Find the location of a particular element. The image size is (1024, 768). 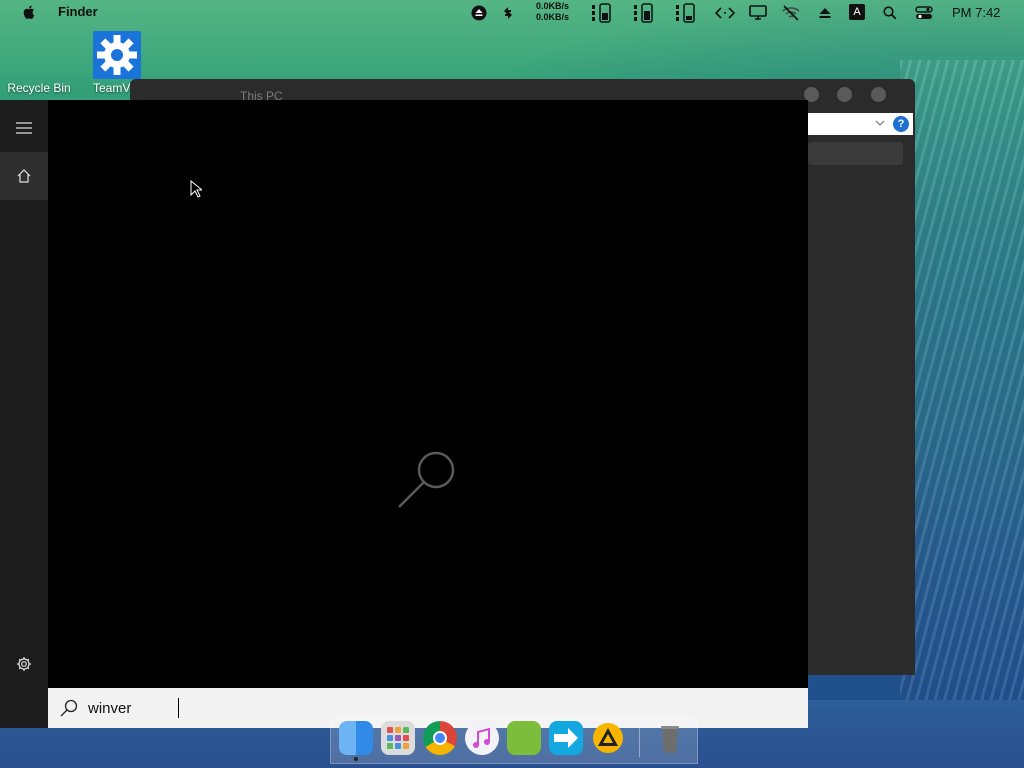

arrow-right-icon is located at coordinates (566, 738).